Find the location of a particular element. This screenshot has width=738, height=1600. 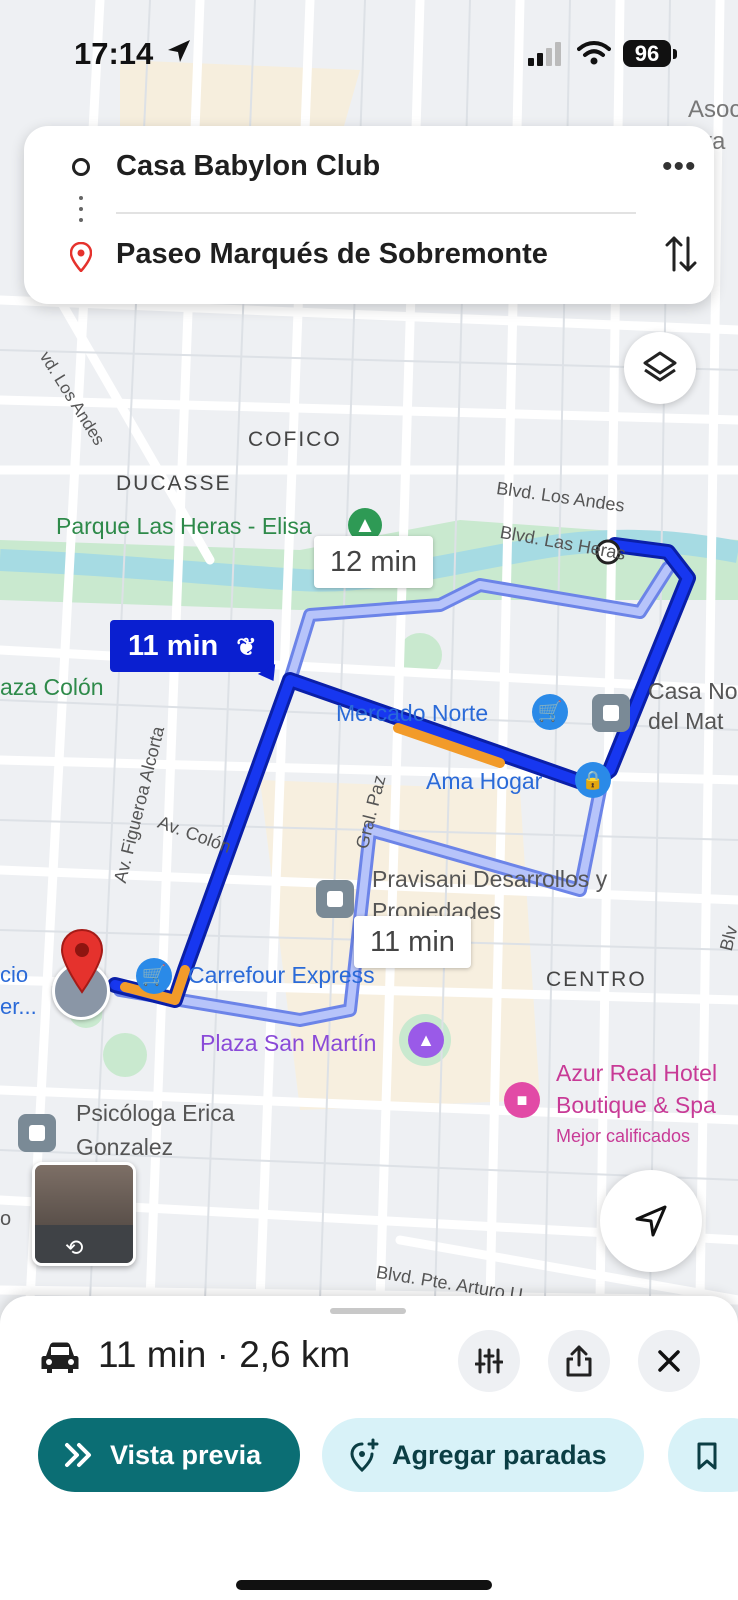

poi-label-plaza-san-martin: Plaza San Martín is located at coordinates (288, 1043).